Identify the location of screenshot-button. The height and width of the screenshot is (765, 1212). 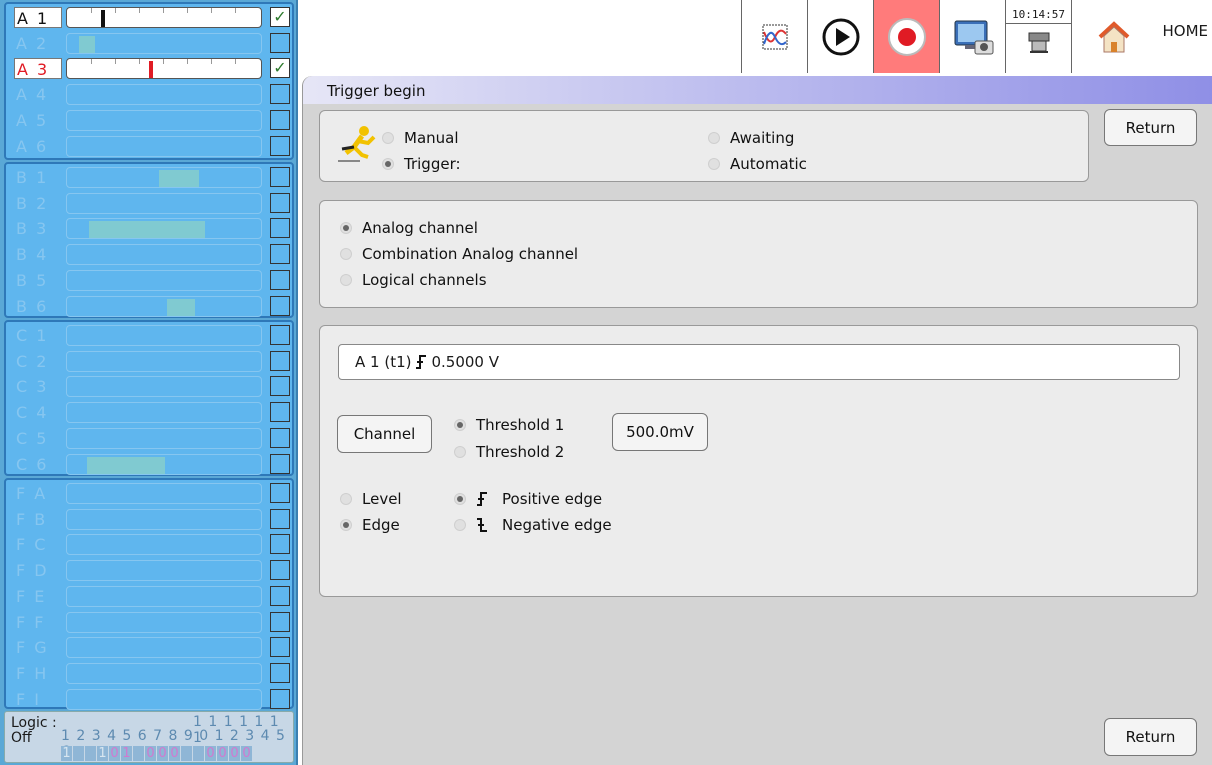
(972, 36).